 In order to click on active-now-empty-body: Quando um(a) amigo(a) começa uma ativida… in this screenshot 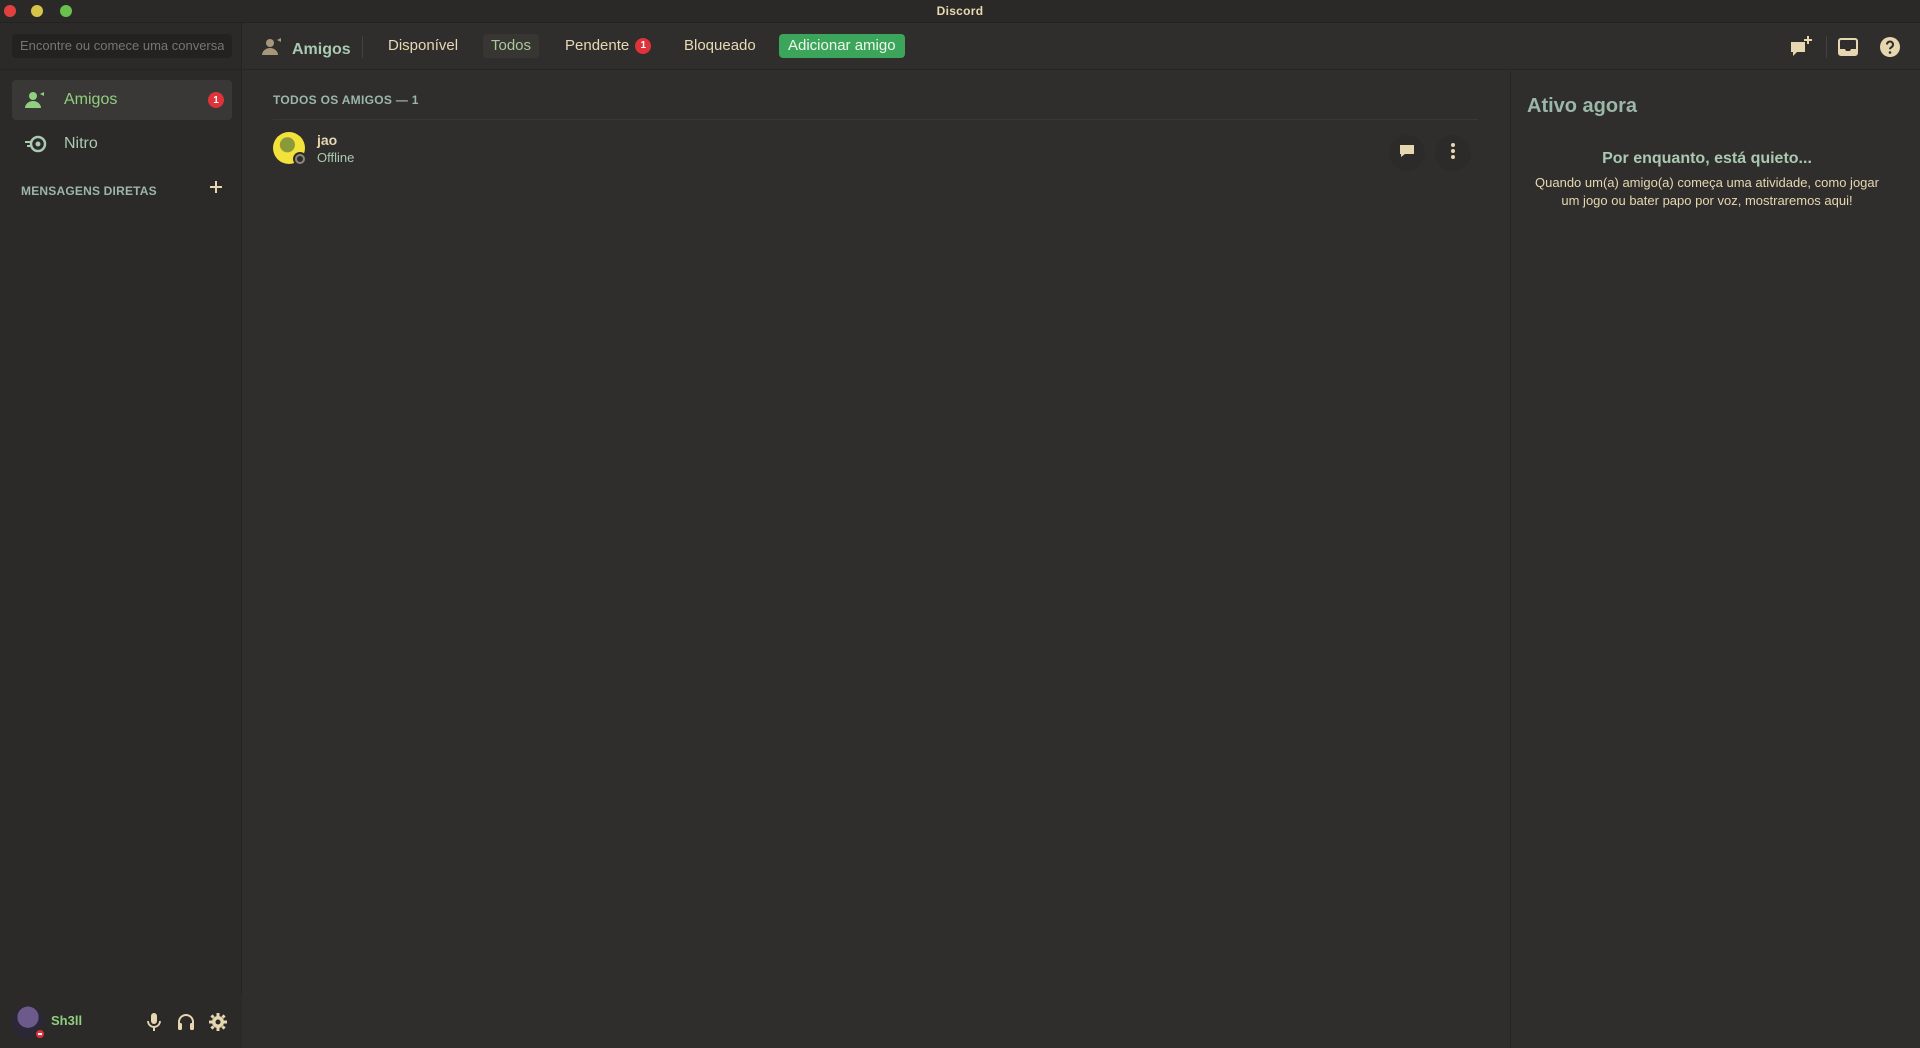, I will do `click(1707, 191)`.